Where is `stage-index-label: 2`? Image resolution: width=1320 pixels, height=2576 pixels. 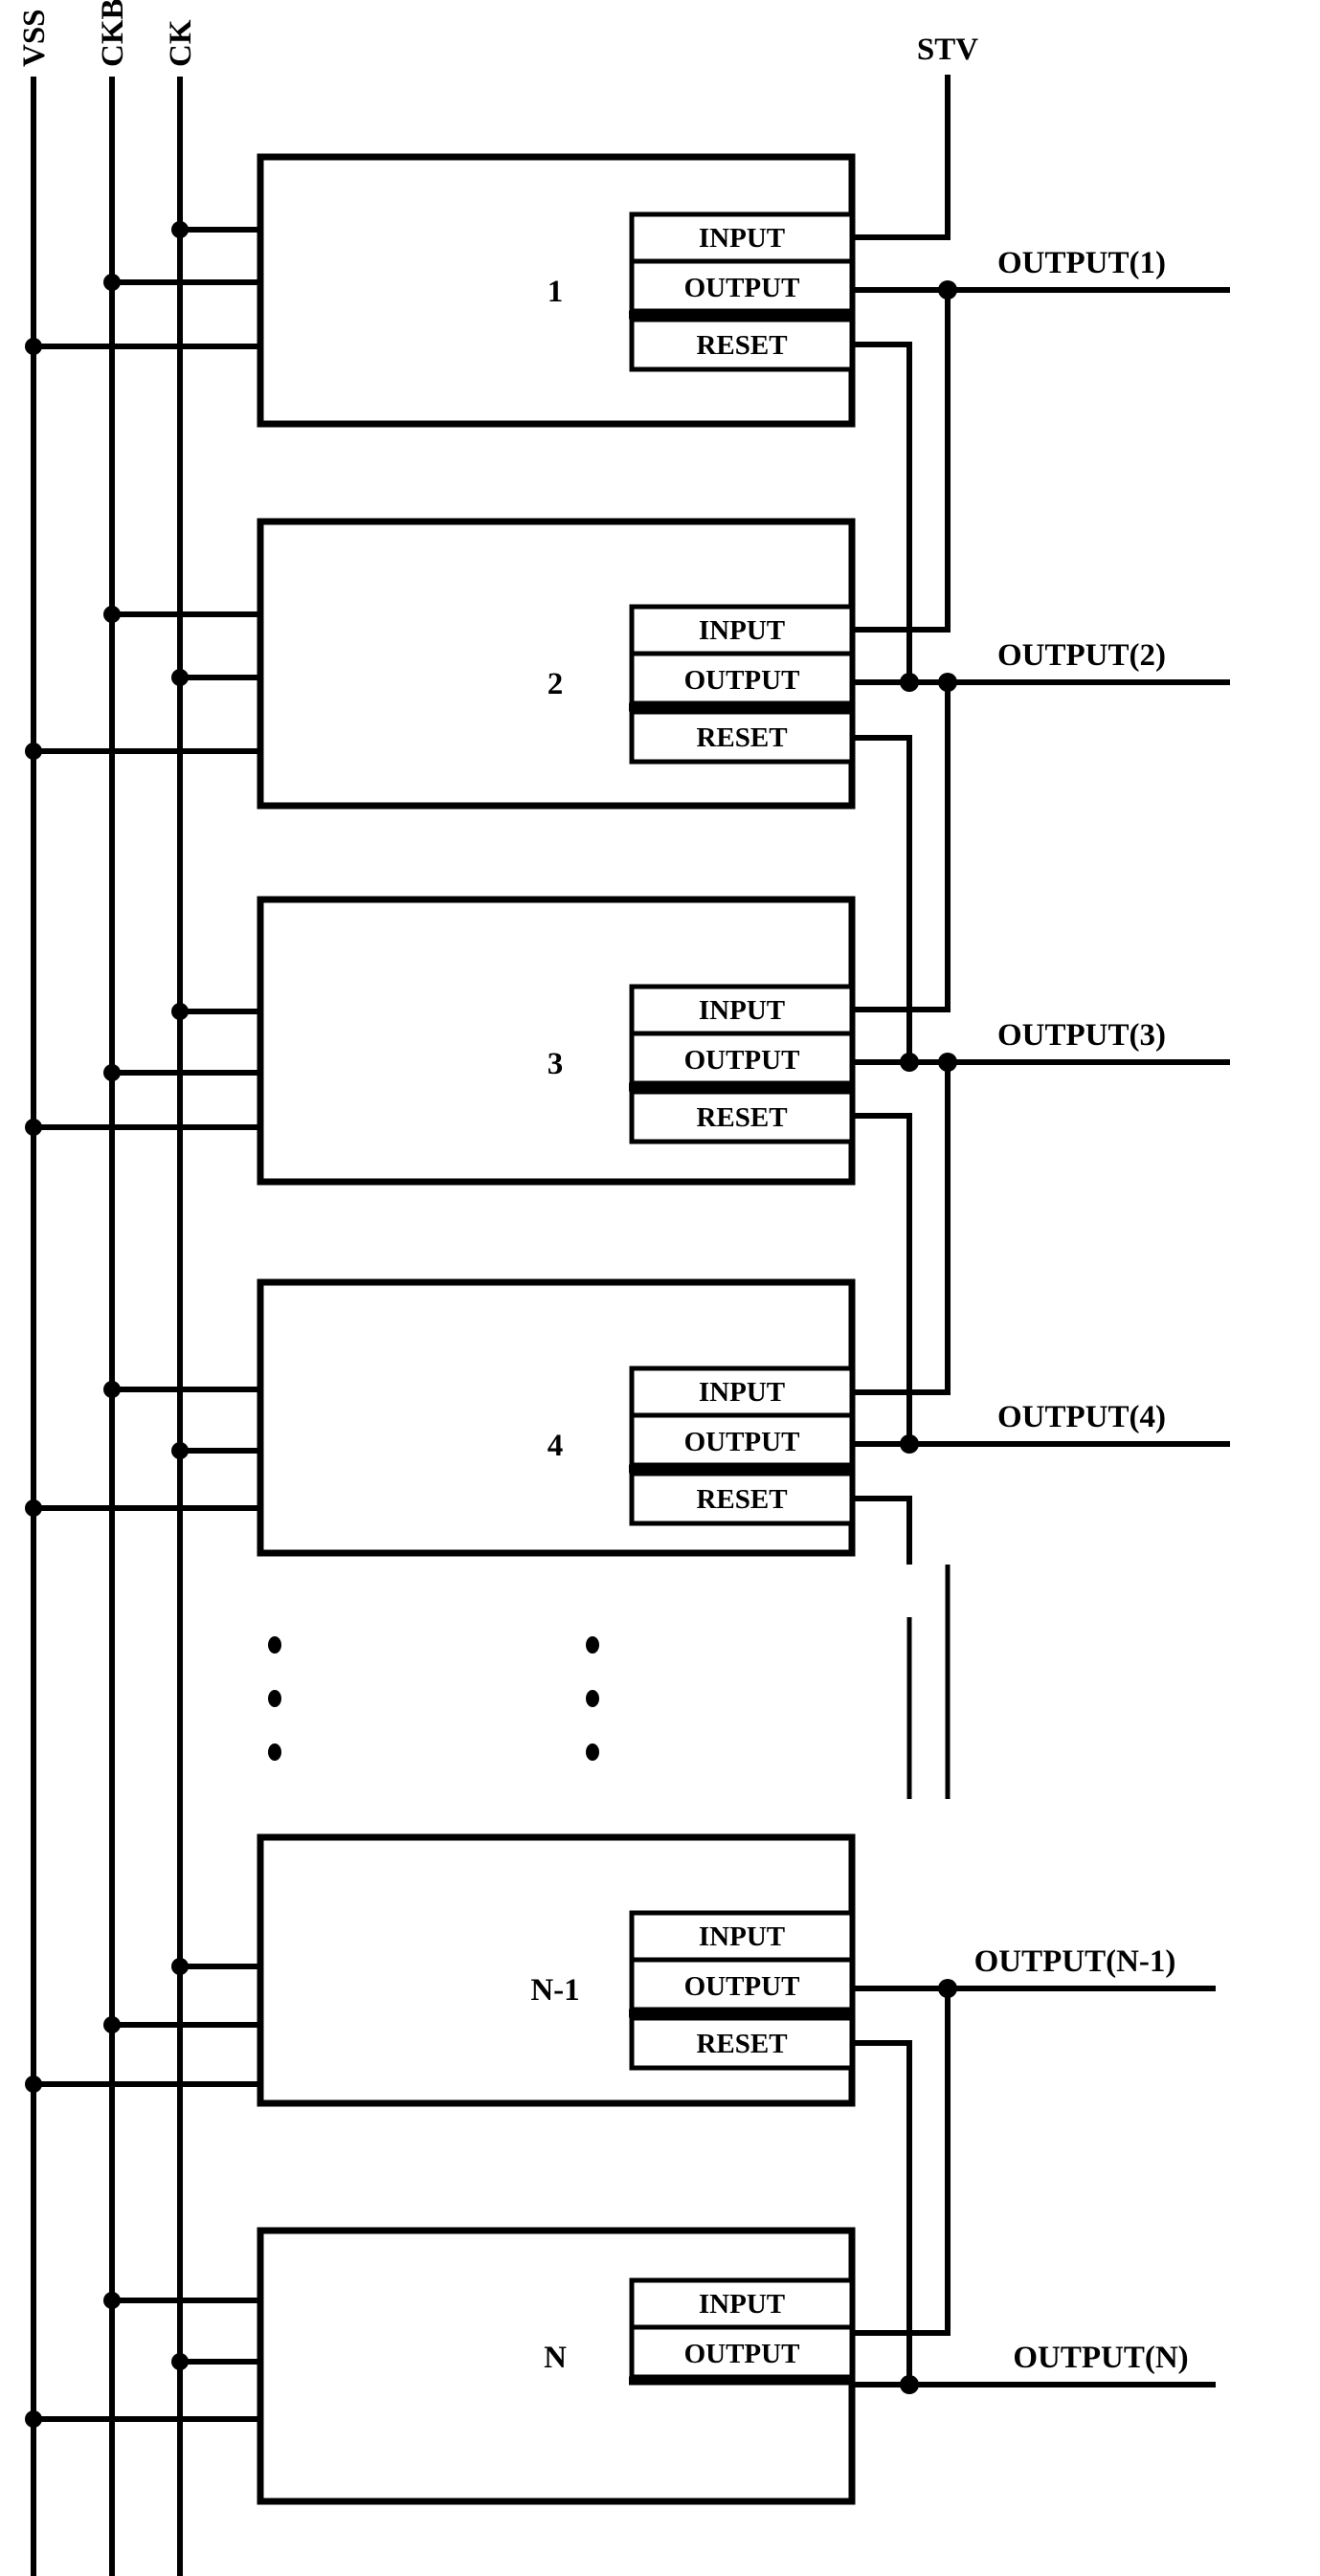
stage-index-label: 2 is located at coordinates (556, 684).